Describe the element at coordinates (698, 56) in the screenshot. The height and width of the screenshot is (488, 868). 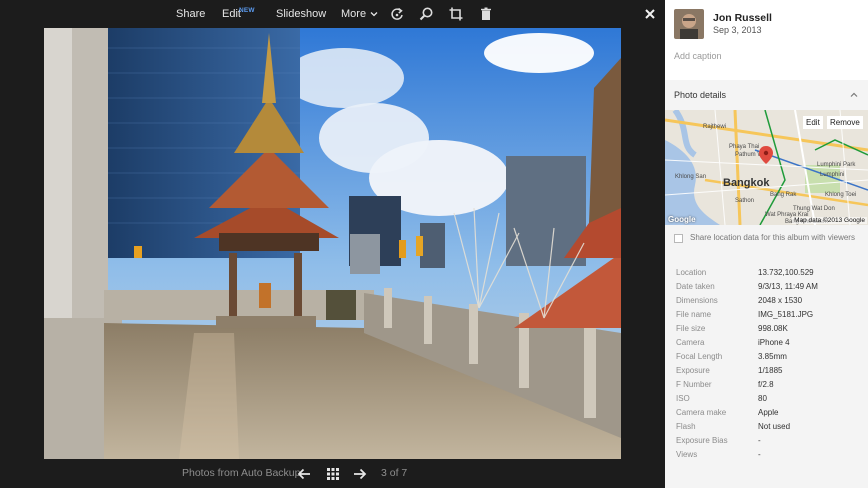
I see `add-caption-field: Add caption` at that location.